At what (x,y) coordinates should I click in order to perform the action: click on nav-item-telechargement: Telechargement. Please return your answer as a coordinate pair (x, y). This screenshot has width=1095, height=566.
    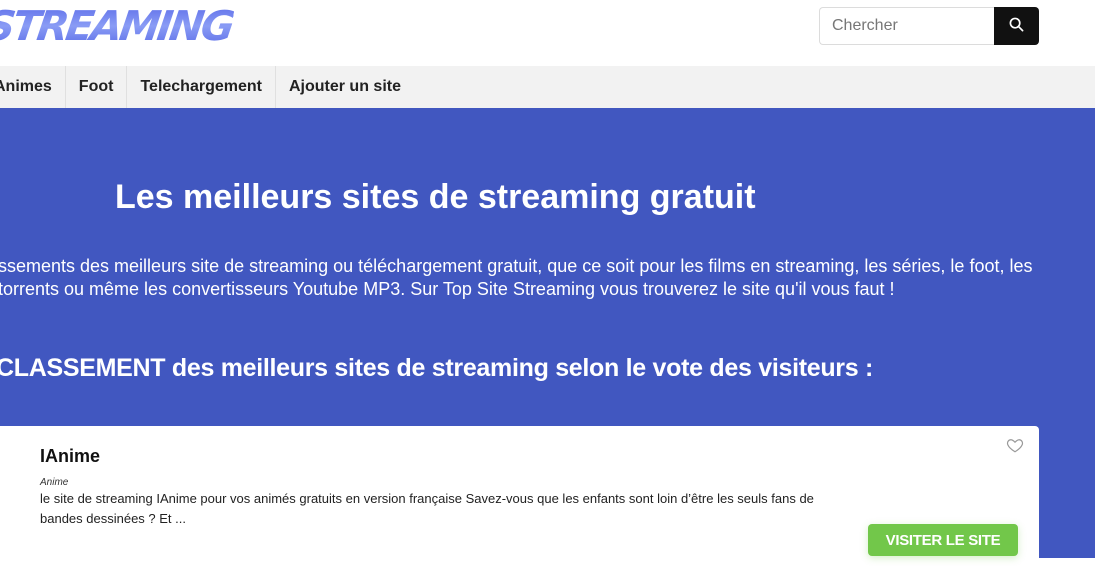
    Looking at the image, I should click on (201, 87).